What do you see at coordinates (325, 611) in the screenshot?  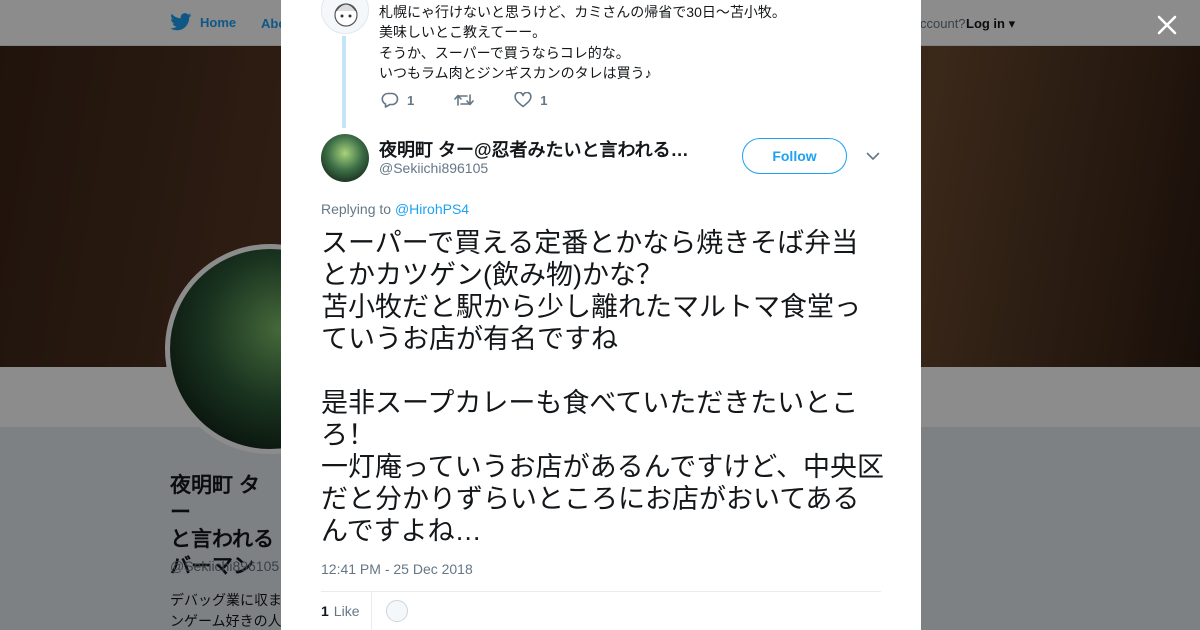 I see `likes-count: 1` at bounding box center [325, 611].